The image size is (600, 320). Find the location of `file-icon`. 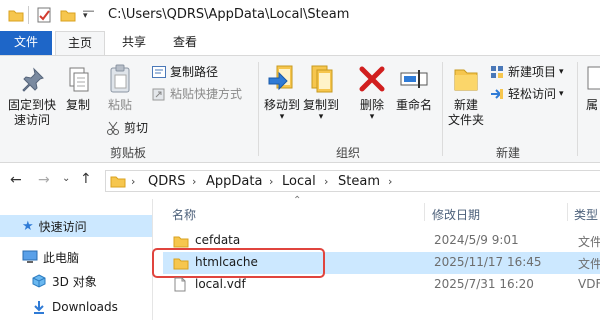

file-icon is located at coordinates (180, 286).